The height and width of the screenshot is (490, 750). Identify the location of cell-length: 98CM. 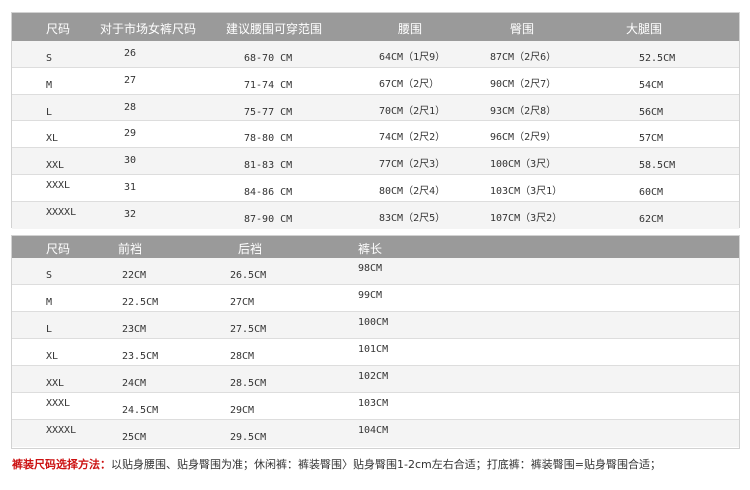
(370, 268).